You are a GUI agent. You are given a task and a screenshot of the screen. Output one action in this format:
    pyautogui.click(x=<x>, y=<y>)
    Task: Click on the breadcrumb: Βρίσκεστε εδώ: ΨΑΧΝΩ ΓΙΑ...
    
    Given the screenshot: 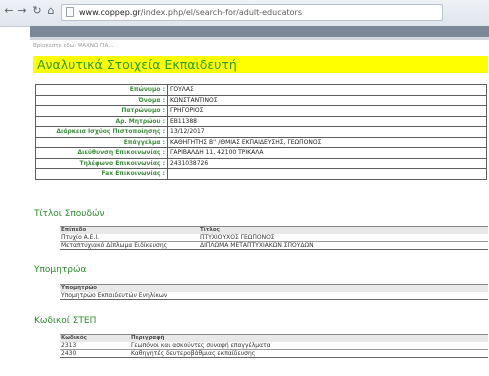 What is the action you would take?
    pyautogui.click(x=73, y=46)
    